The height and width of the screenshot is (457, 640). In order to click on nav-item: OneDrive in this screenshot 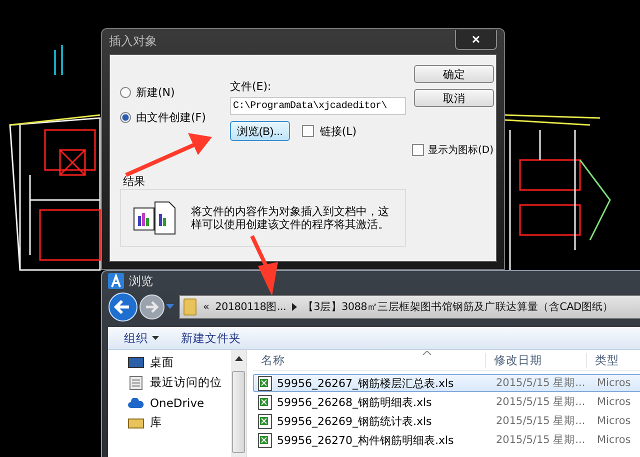, I will do `click(177, 403)`.